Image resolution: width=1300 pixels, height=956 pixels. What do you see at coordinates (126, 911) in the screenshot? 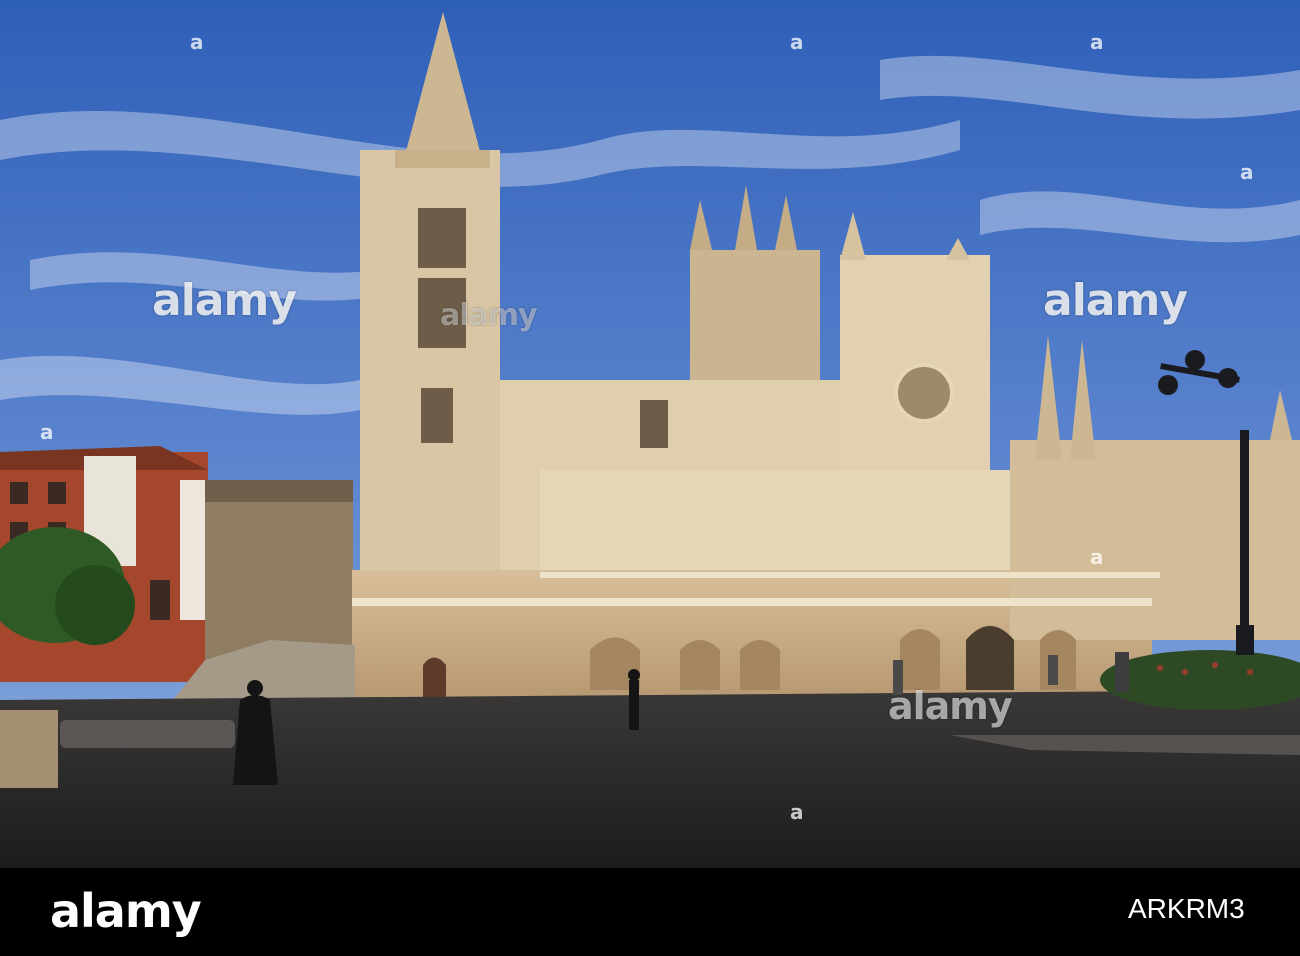
I see `alamy-logo: alamy` at bounding box center [126, 911].